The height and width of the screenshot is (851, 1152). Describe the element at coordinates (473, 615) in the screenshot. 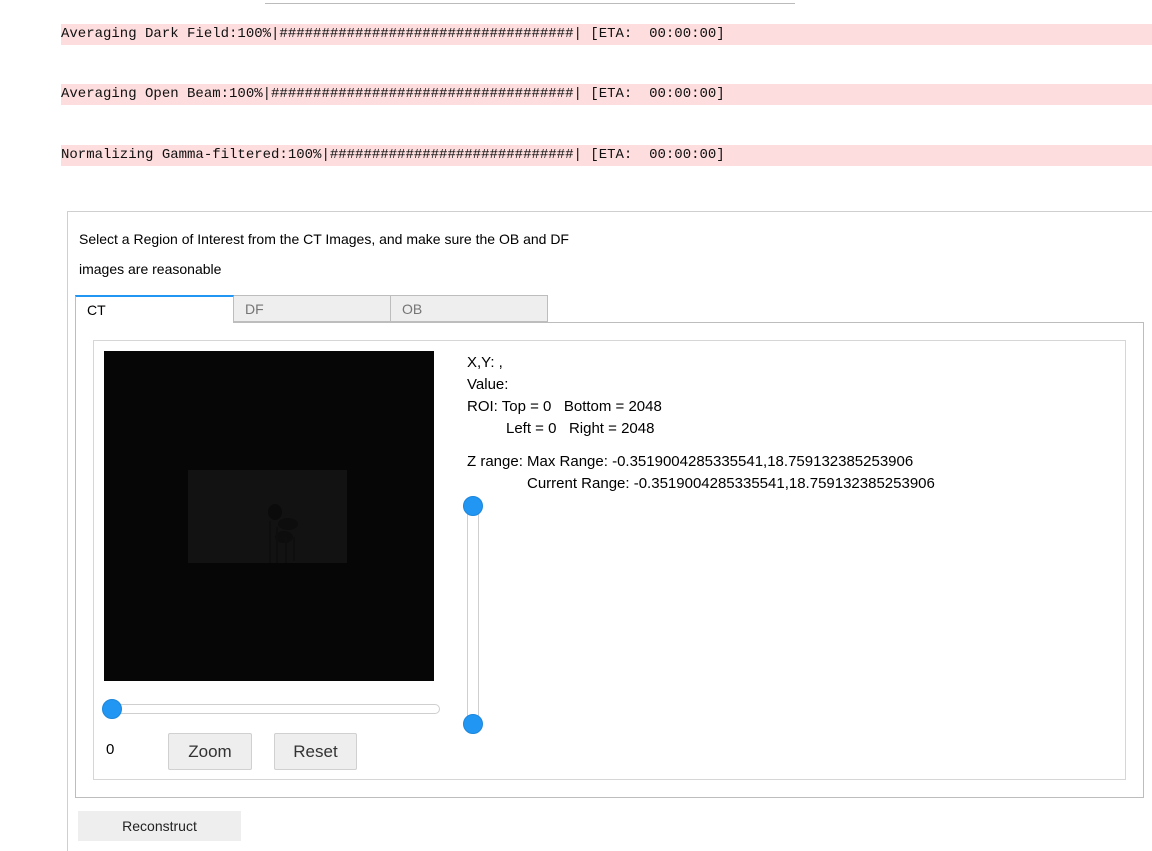

I see `z-range-slider-track` at that location.